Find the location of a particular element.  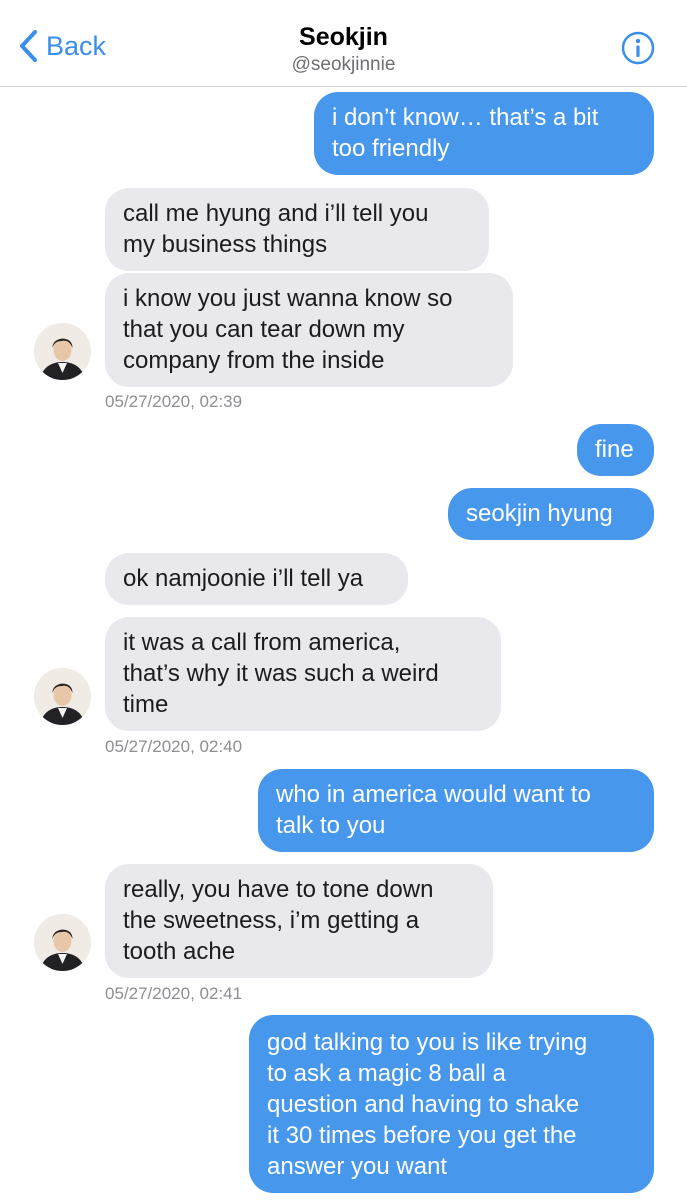

info-button is located at coordinates (638, 48).